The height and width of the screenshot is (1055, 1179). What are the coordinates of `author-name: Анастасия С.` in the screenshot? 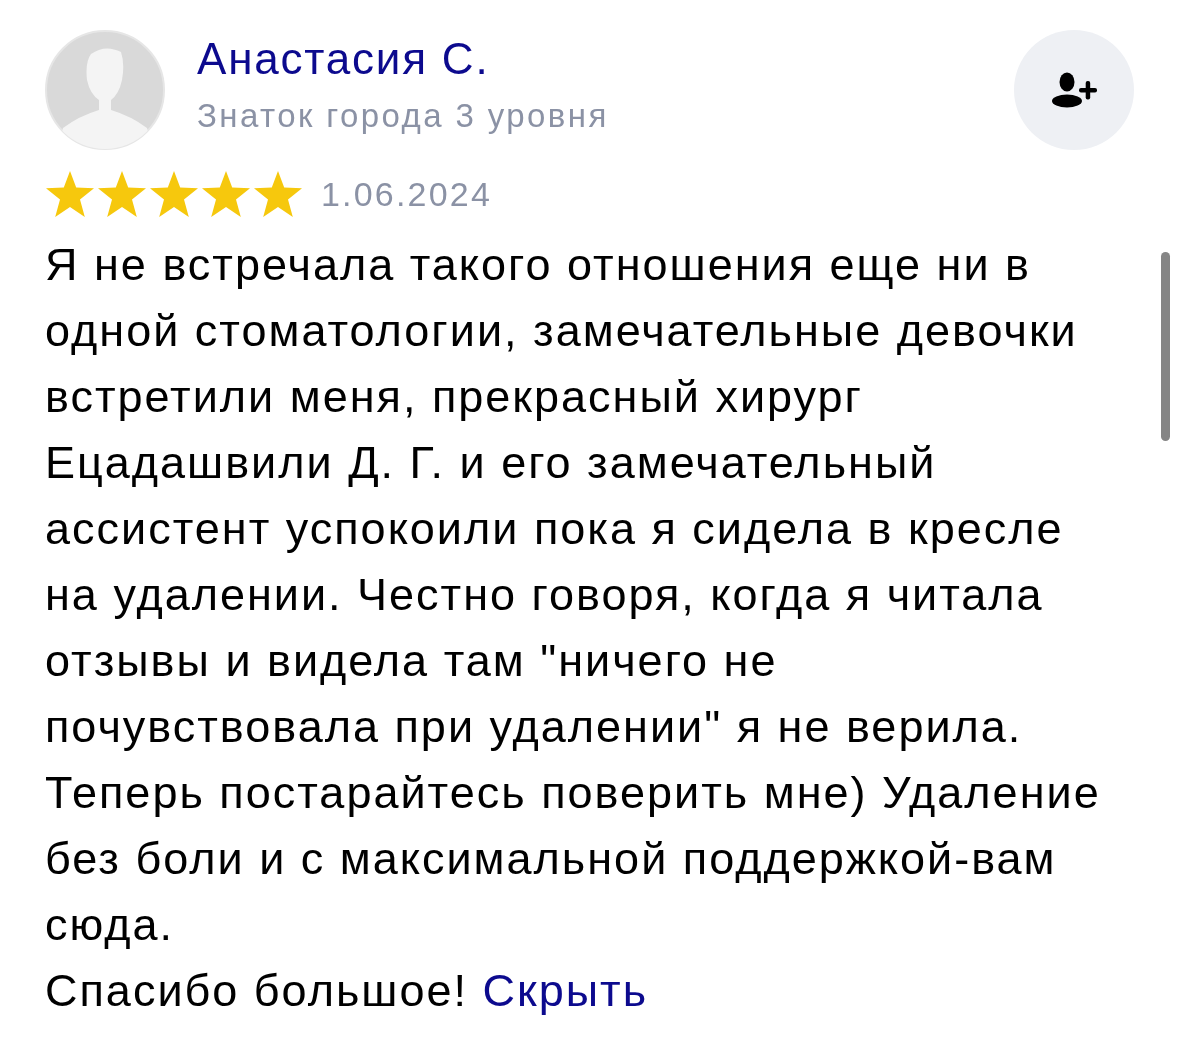 It's located at (605, 59).